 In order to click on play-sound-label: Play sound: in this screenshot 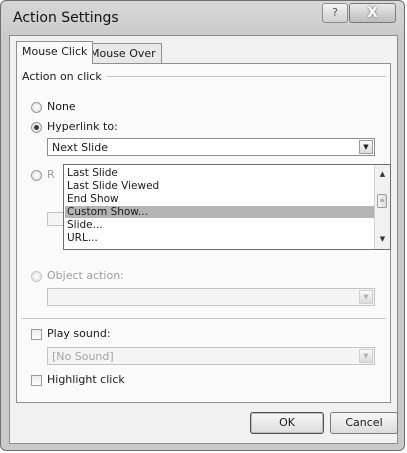, I will do `click(79, 333)`.